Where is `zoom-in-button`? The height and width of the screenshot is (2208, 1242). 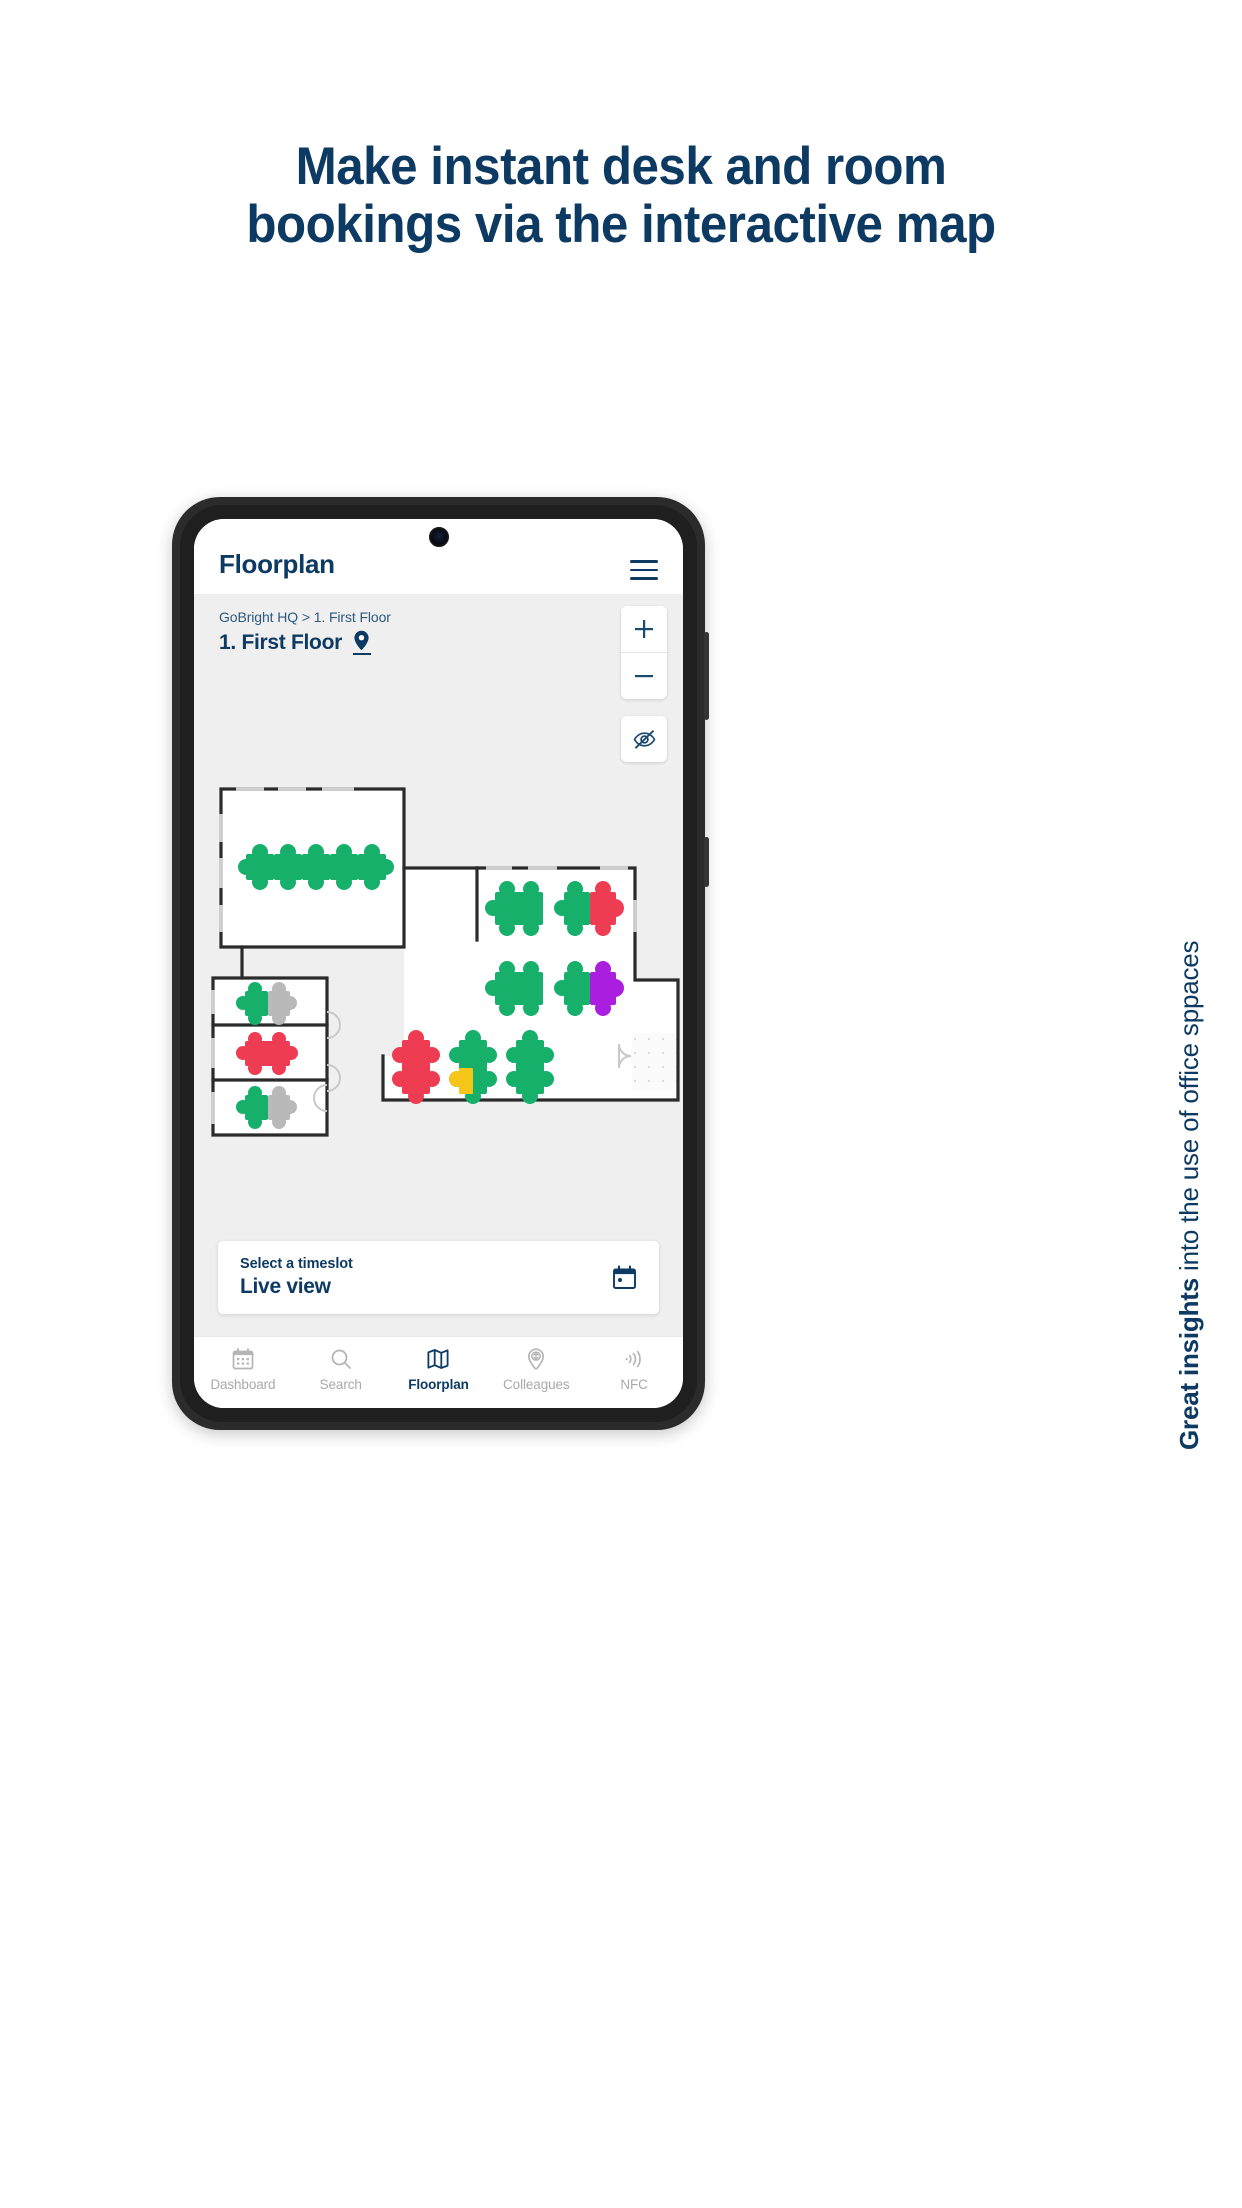 zoom-in-button is located at coordinates (644, 629).